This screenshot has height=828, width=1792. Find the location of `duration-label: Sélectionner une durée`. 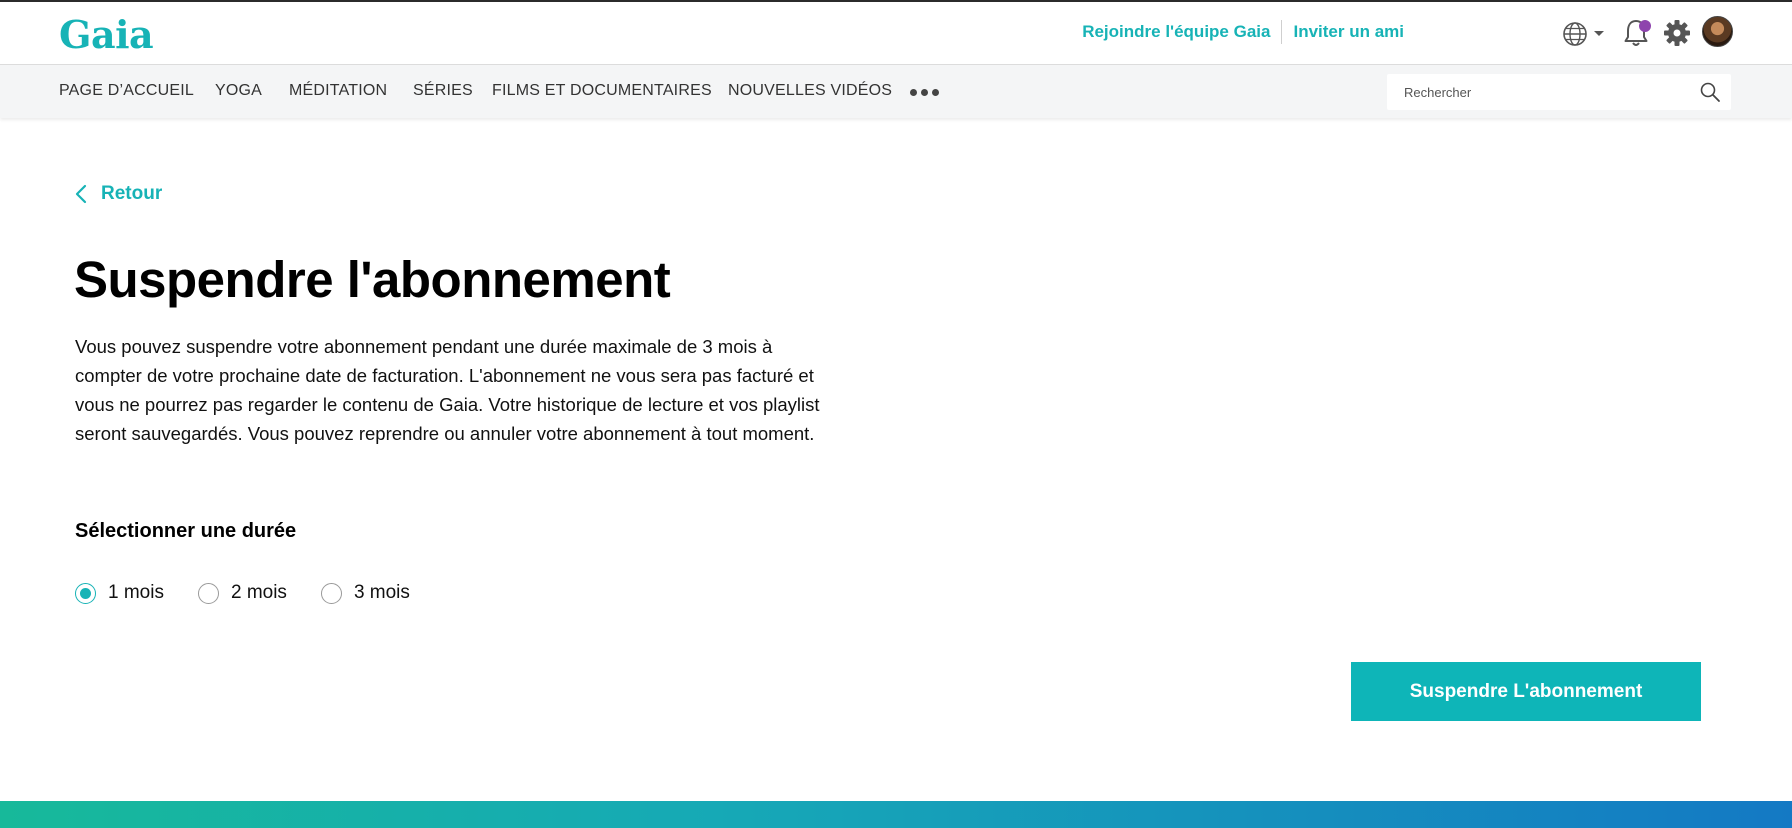

duration-label: Sélectionner une durée is located at coordinates (186, 531).